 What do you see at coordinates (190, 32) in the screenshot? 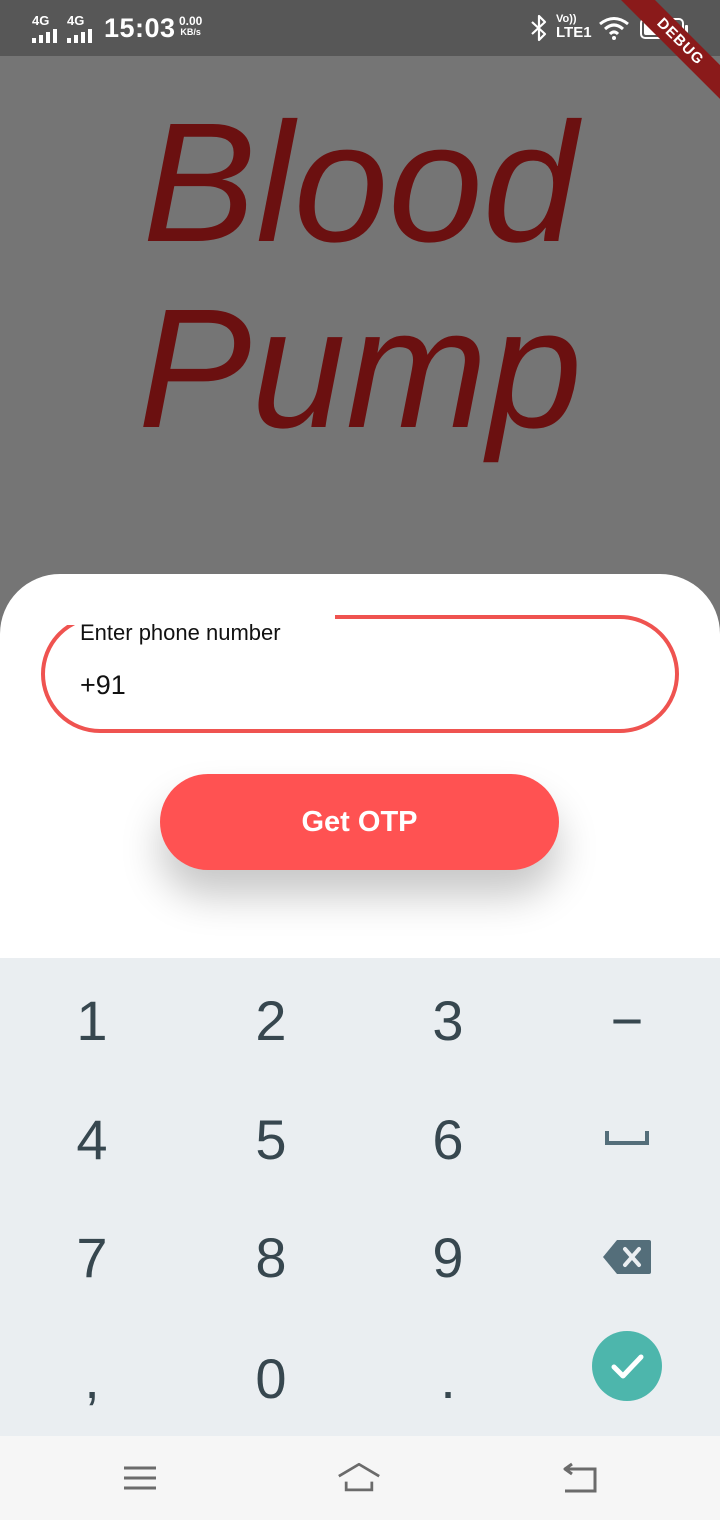
I see `speed-unit: KB/s` at bounding box center [190, 32].